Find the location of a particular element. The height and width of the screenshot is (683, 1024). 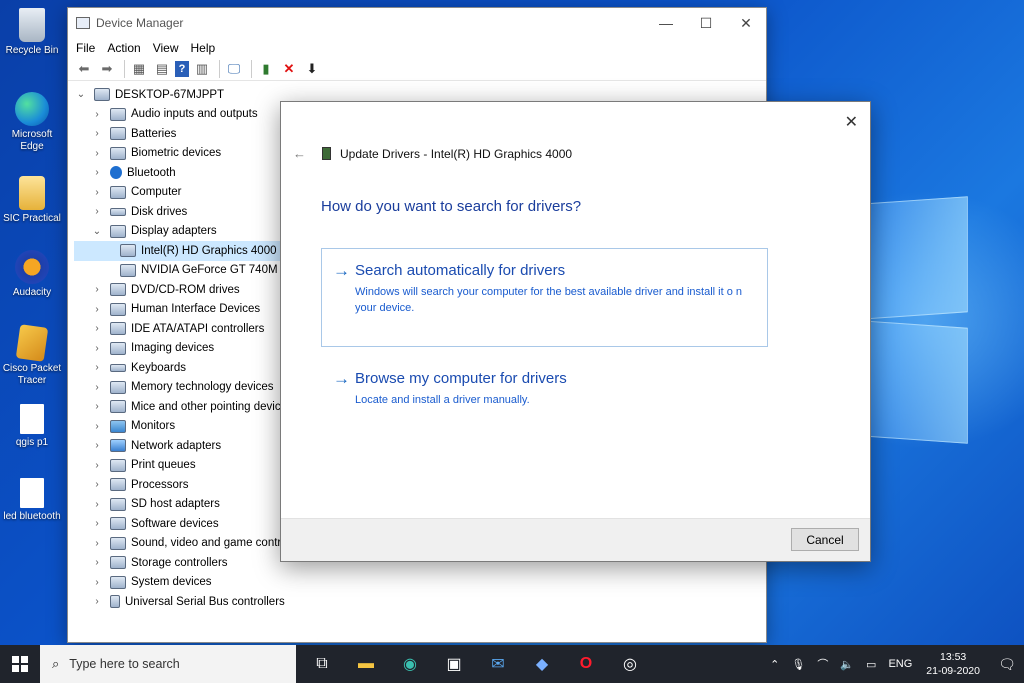

task-view-icon: ⧉ is located at coordinates (322, 664).